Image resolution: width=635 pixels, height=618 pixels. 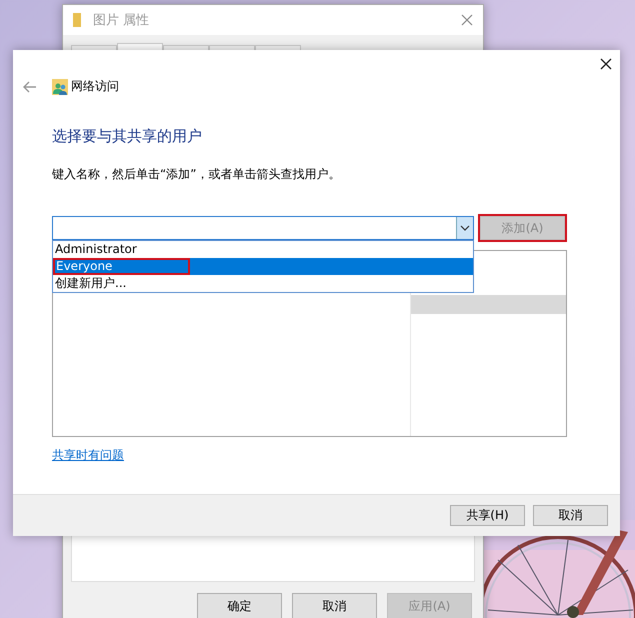 What do you see at coordinates (197, 174) in the screenshot?
I see `instruction-text: 键入名称，然后单击“添加”，或者单击箭头查找用户。` at bounding box center [197, 174].